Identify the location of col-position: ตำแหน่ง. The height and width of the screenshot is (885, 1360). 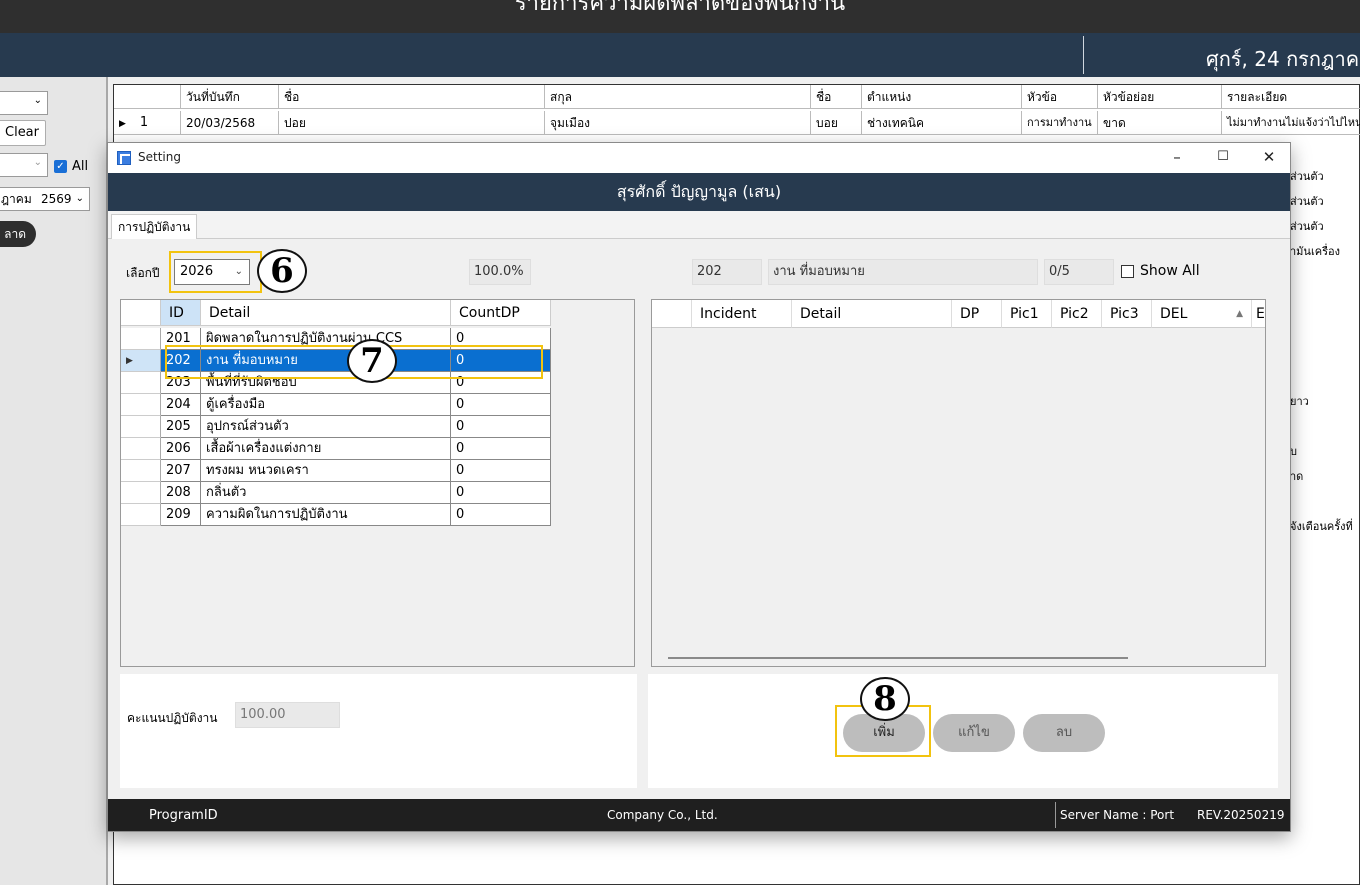
(942, 97).